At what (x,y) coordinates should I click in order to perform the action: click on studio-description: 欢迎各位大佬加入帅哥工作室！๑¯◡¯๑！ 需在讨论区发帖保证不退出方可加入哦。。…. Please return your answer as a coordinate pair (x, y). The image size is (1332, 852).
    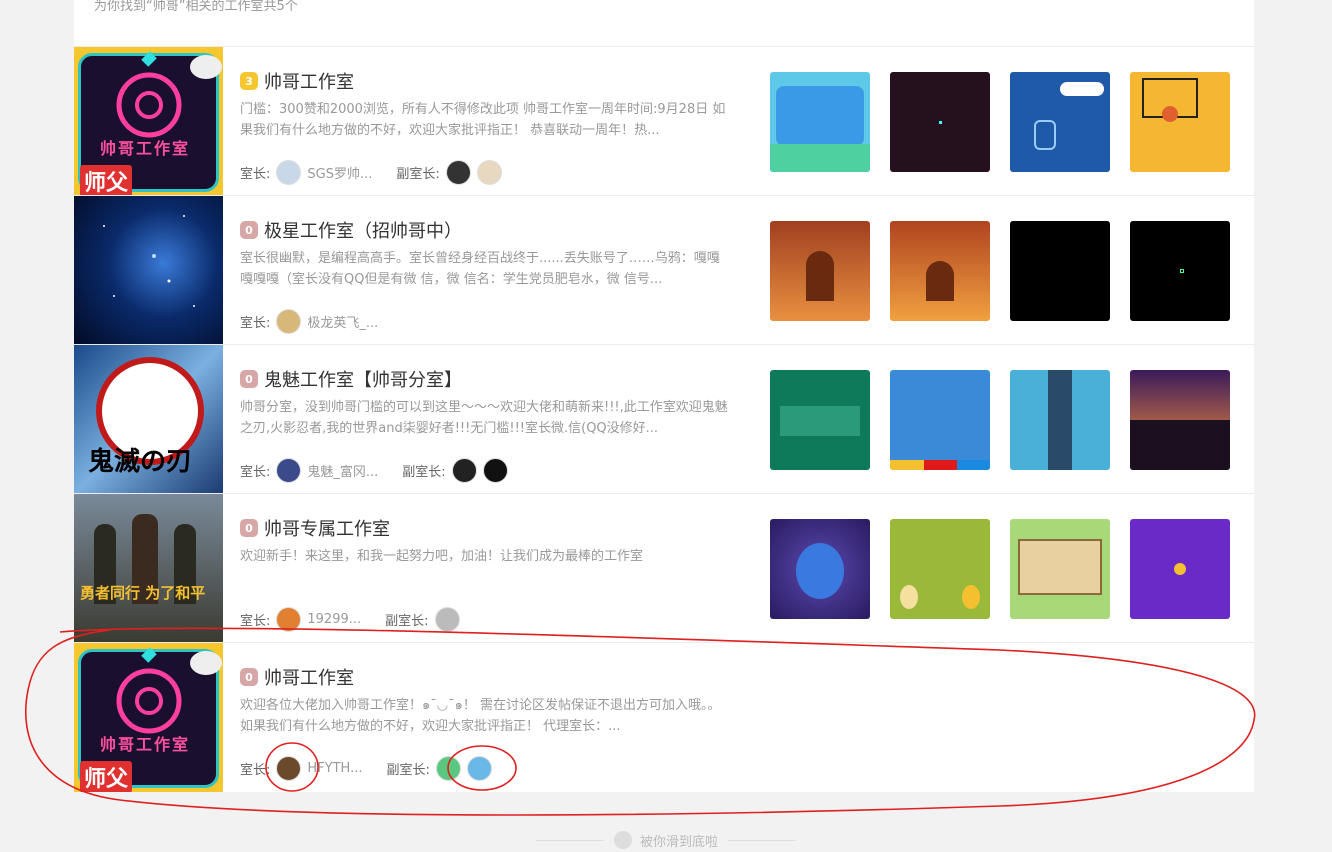
    Looking at the image, I should click on (480, 716).